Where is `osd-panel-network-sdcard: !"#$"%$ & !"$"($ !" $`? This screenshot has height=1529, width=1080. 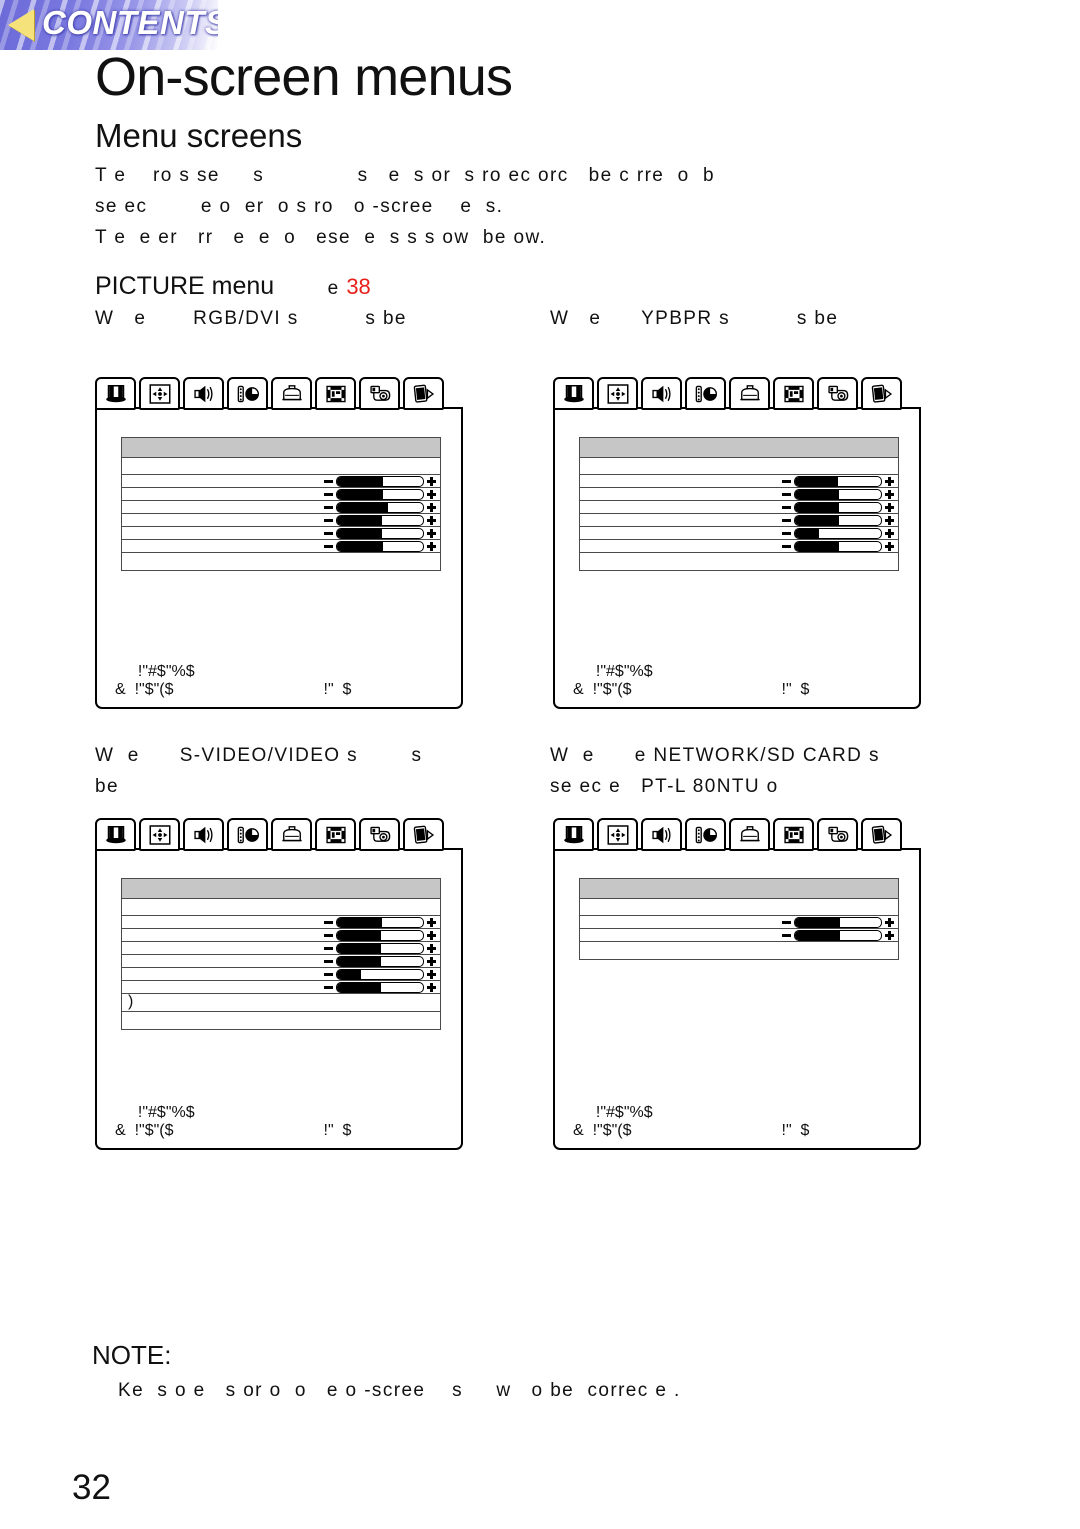
osd-panel-network-sdcard: !"#$"%$ & !"$"($ !" $ is located at coordinates (737, 984).